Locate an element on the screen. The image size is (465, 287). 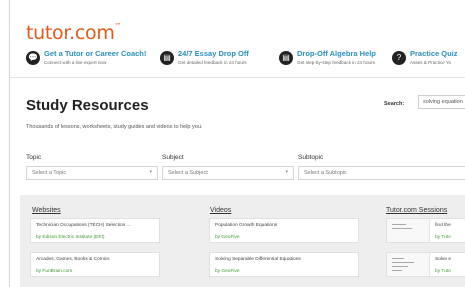
topic-label: Topic is located at coordinates (34, 157).